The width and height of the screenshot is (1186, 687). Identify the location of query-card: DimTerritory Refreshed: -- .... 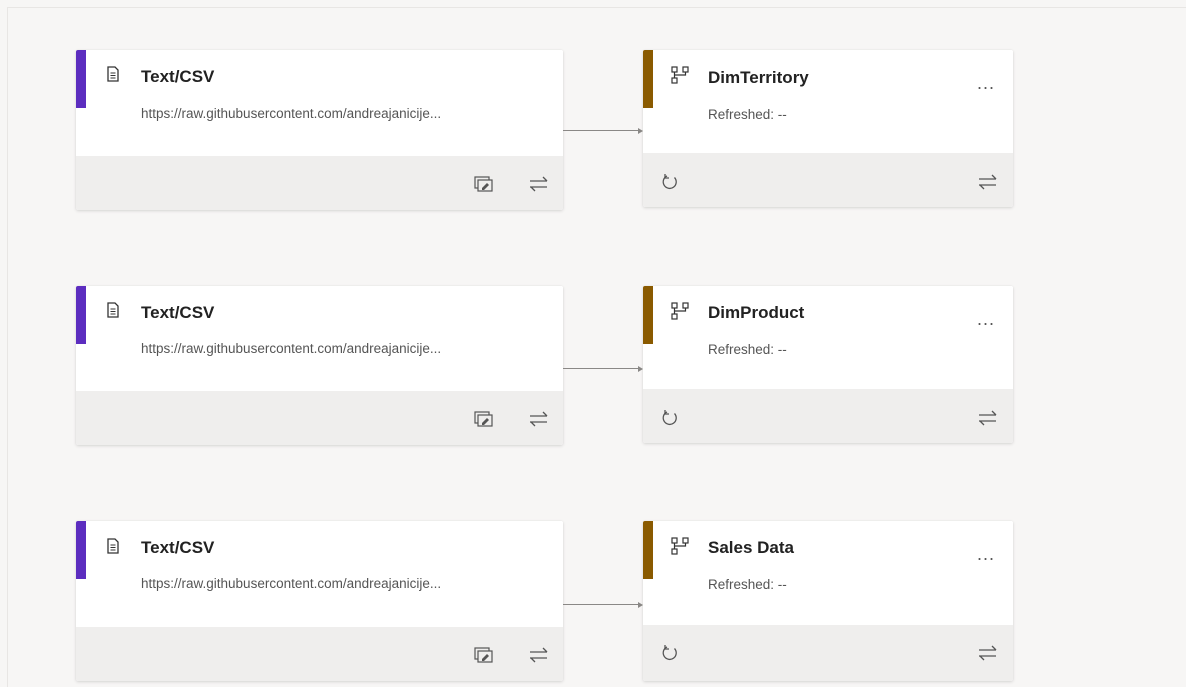
(828, 128).